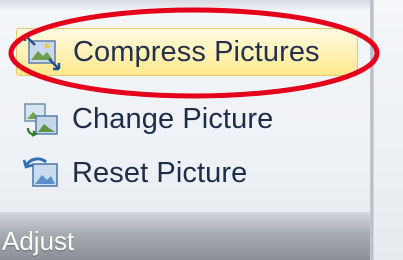 The width and height of the screenshot is (403, 260). Describe the element at coordinates (40, 172) in the screenshot. I see `reset-picture-icon` at that location.